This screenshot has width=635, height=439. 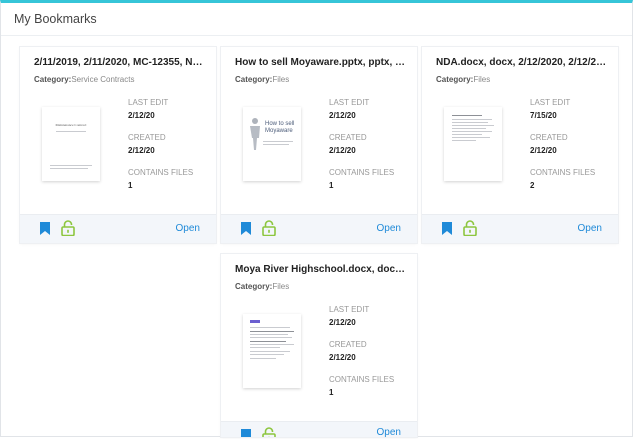 I want to click on last-edit-value: 7/15/20, so click(x=543, y=115).